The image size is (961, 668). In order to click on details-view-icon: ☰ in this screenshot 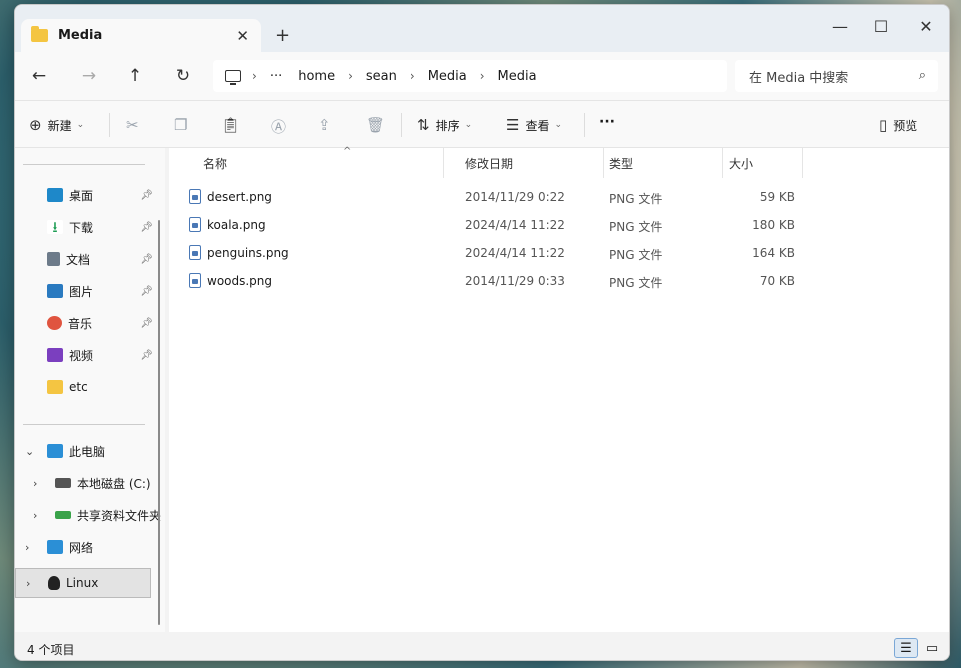, I will do `click(906, 648)`.